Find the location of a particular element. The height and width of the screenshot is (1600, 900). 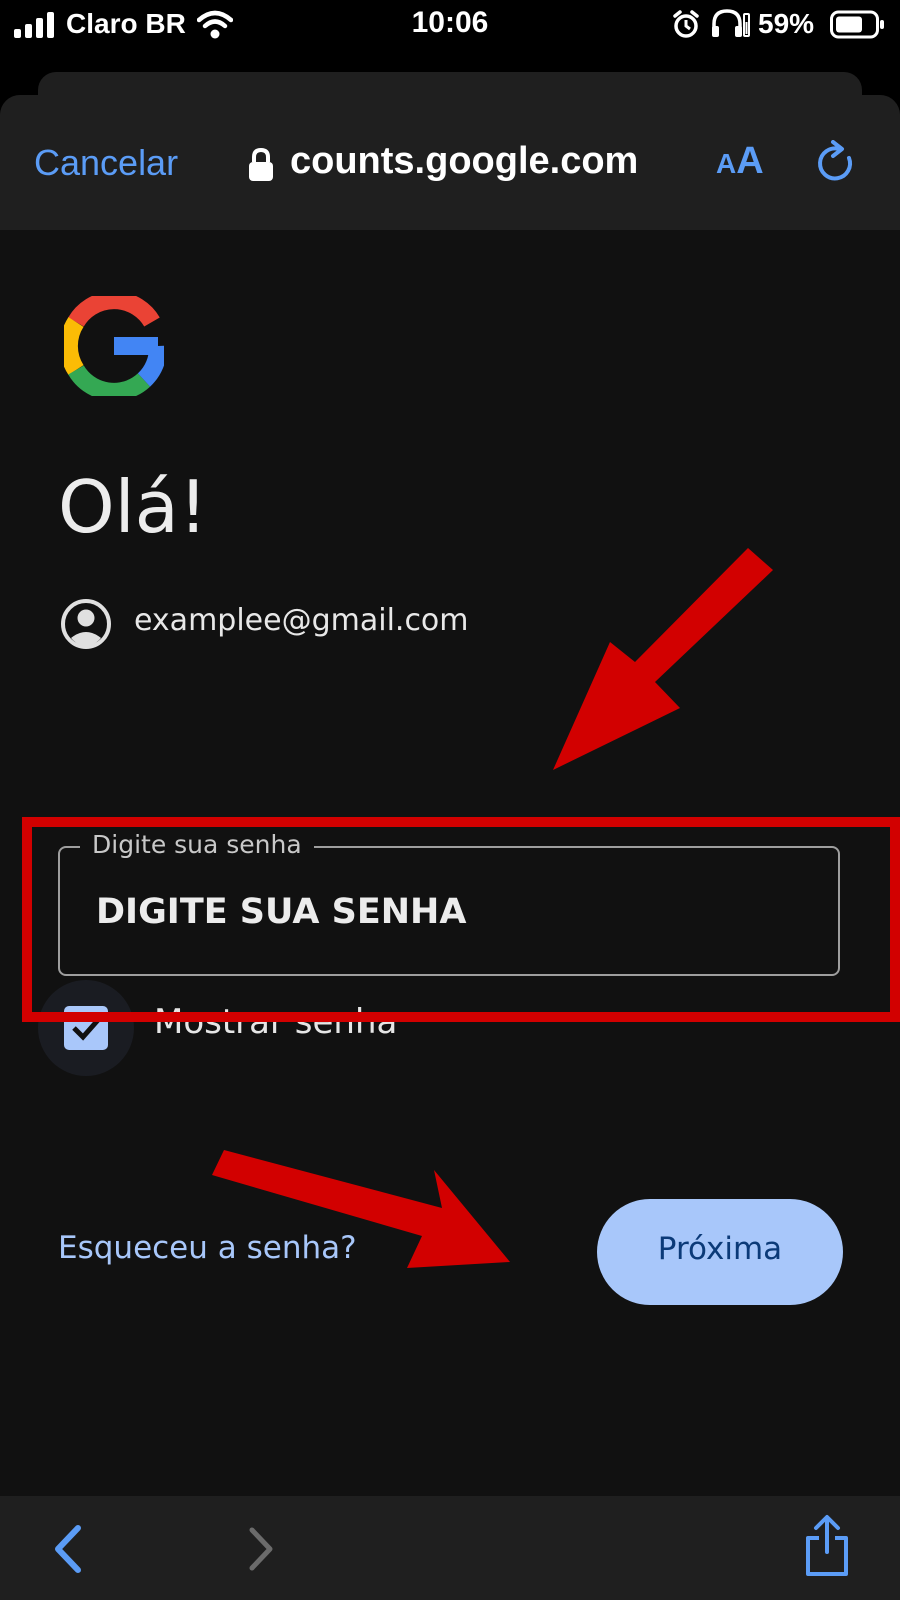

lock-icon is located at coordinates (261, 164).